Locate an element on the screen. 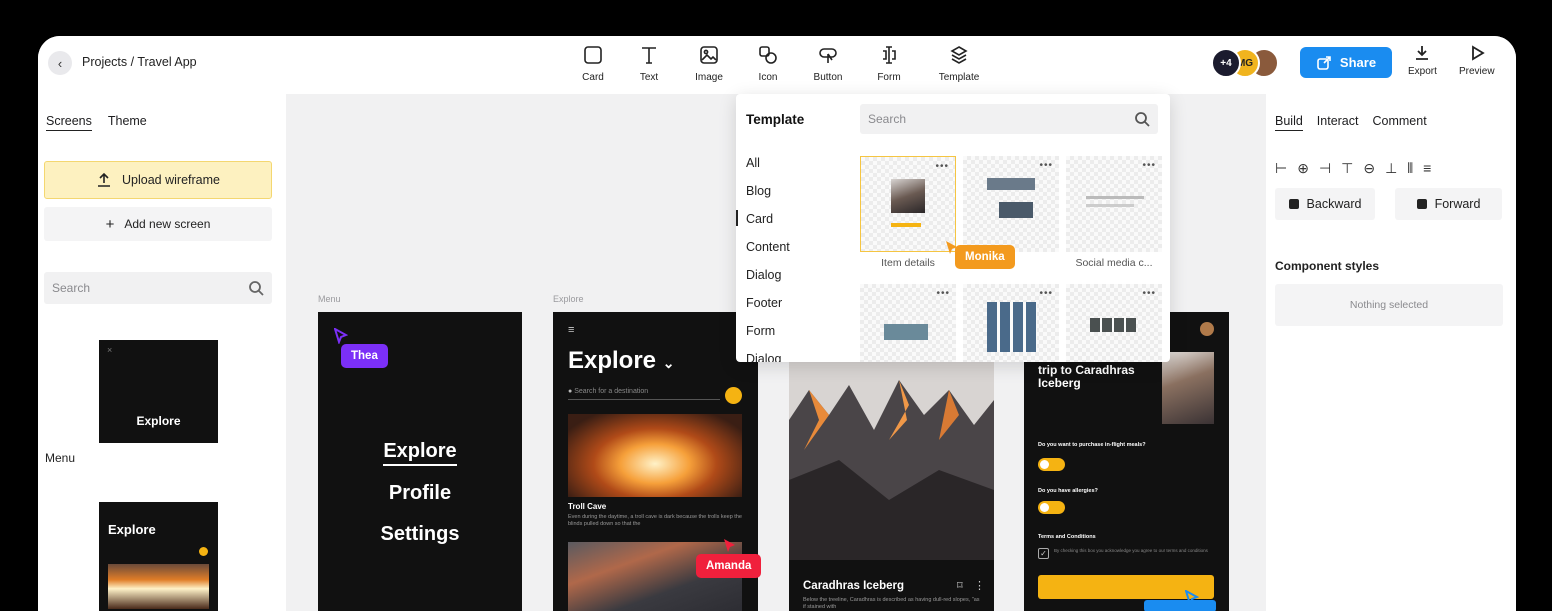 The width and height of the screenshot is (1552, 611). template-gallery-card: ••• is located at coordinates (1011, 323).